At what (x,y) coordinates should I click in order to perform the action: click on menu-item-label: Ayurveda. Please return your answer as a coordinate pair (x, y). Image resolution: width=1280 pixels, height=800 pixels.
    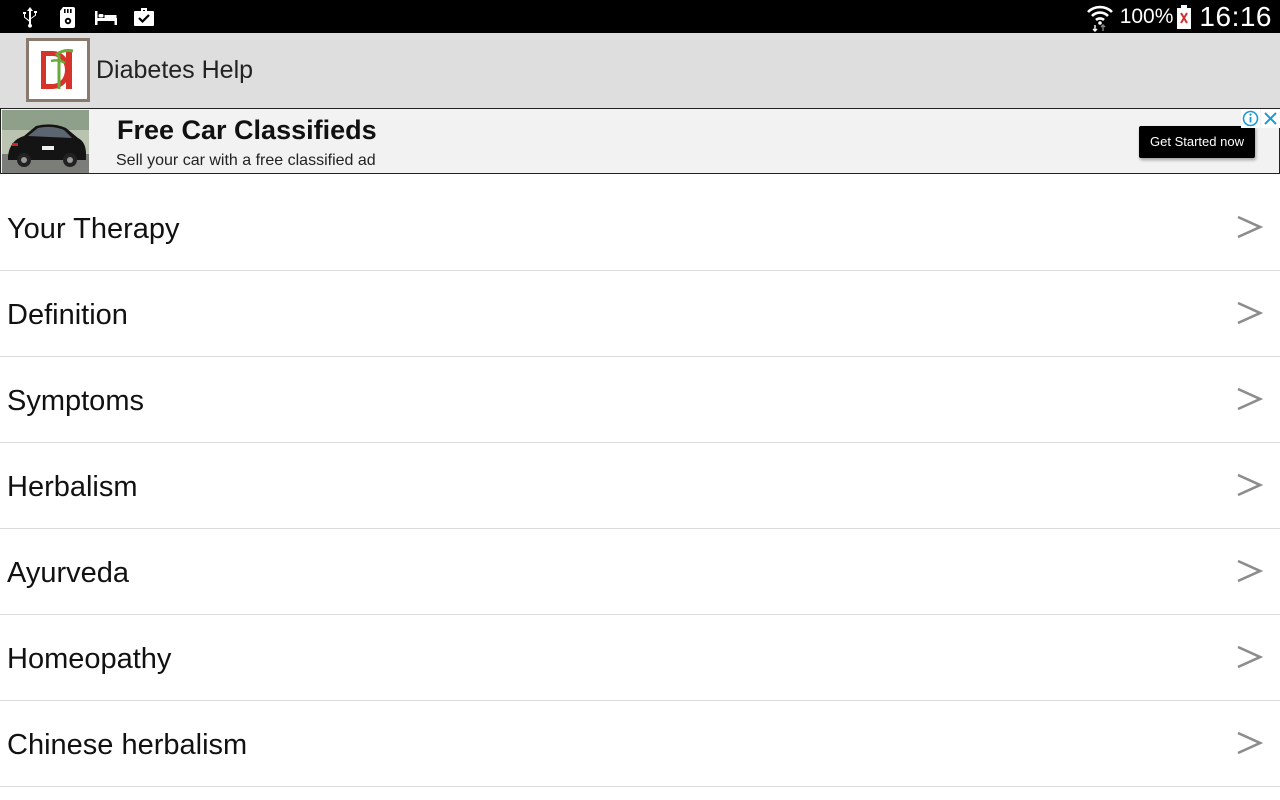
    Looking at the image, I should click on (68, 573).